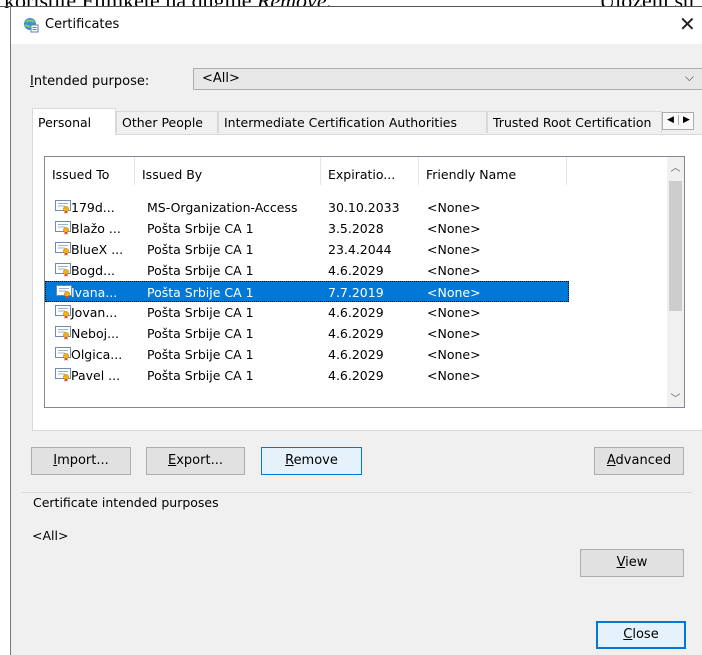 This screenshot has height=655, width=702. I want to click on tab-trusted-root: Trusted Root Certification, so click(574, 122).